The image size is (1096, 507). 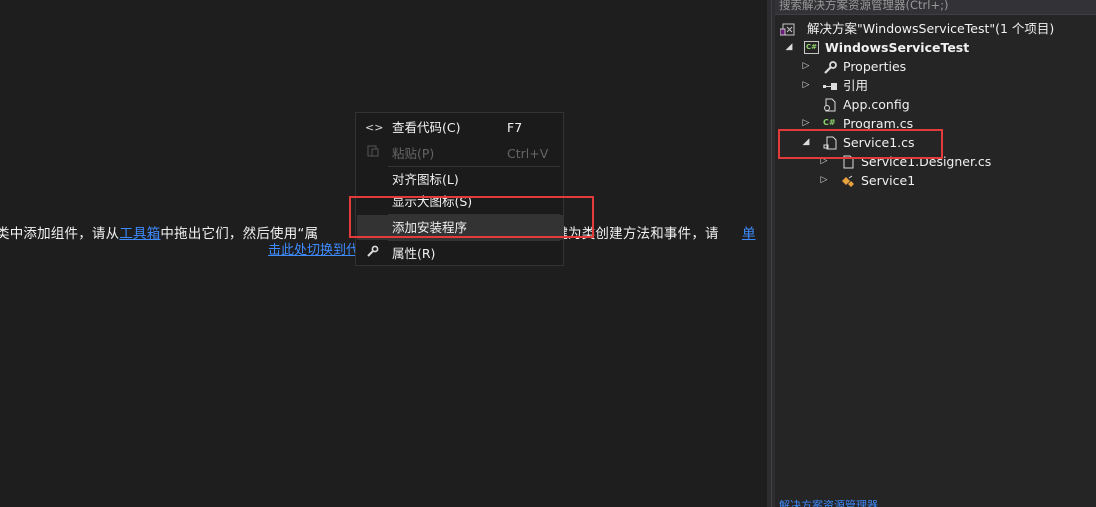 I want to click on service-file-icon, so click(x=830, y=143).